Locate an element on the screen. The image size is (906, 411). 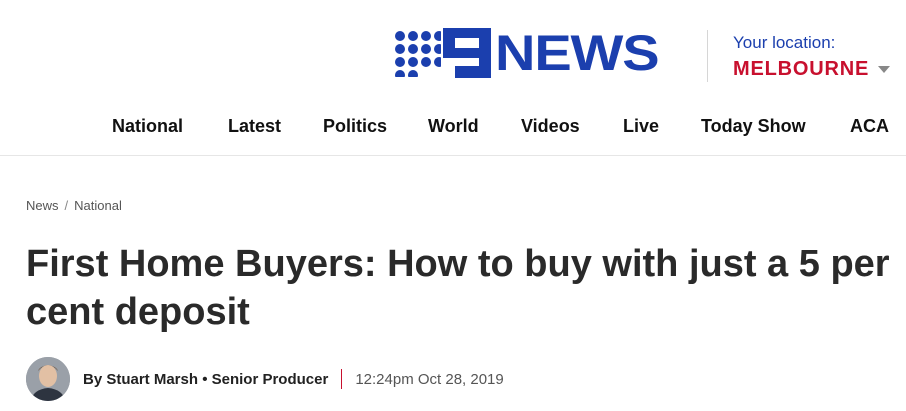
nav-item-world: World is located at coordinates (453, 126).